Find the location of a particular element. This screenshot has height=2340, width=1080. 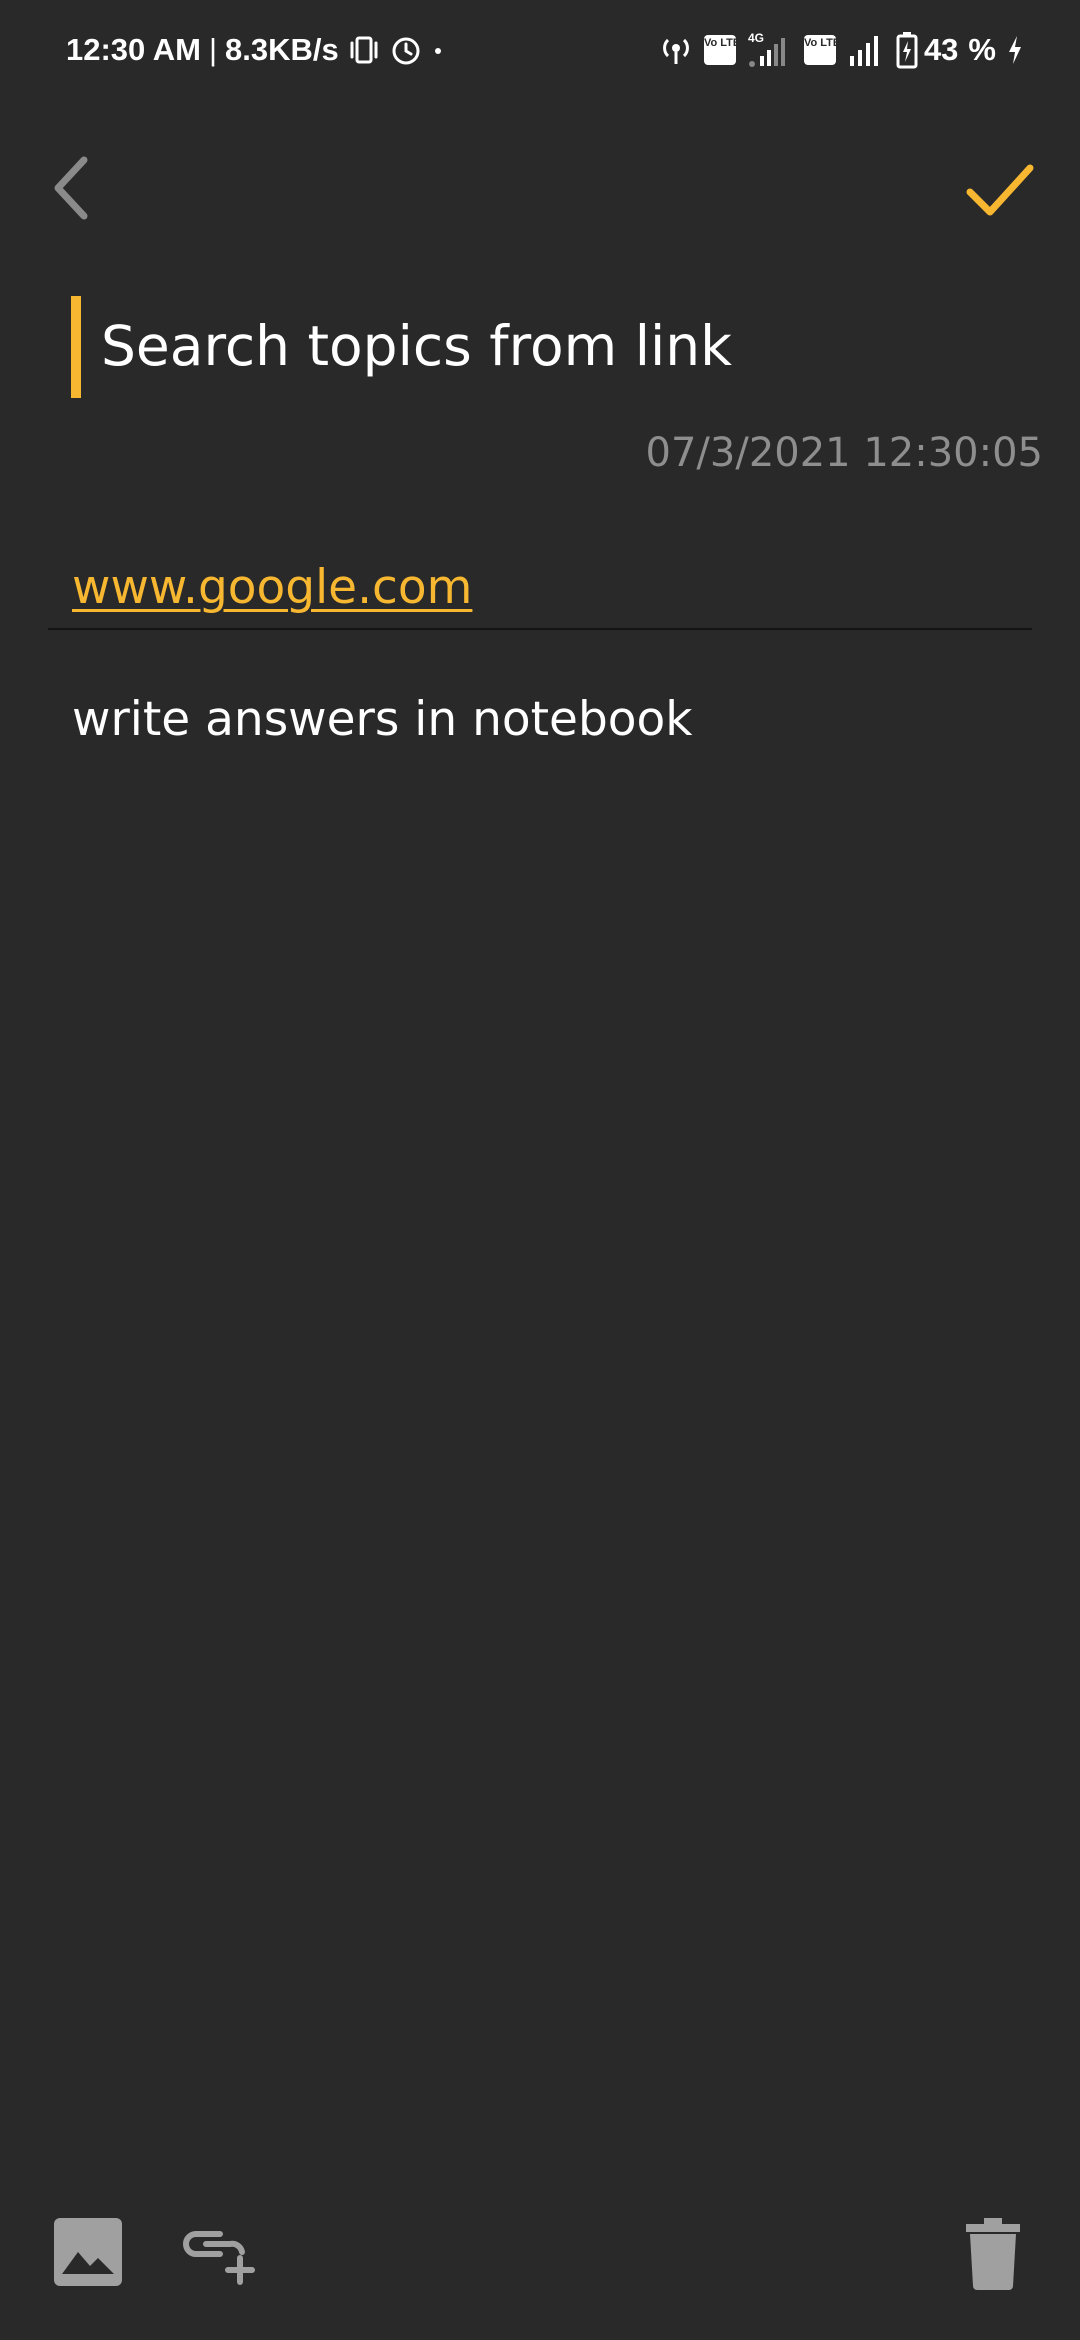

check-icon is located at coordinates (1000, 190).